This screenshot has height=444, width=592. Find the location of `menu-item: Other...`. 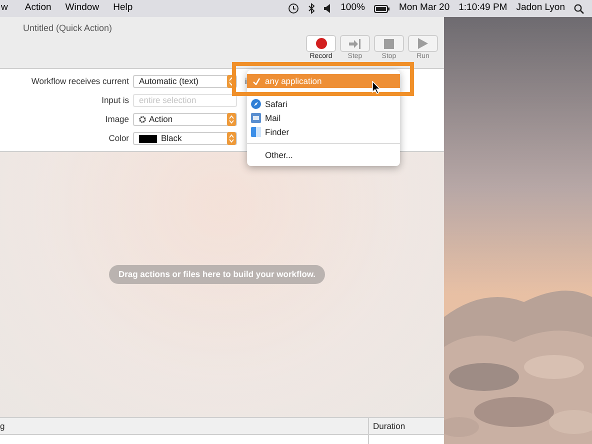

menu-item: Other... is located at coordinates (323, 155).